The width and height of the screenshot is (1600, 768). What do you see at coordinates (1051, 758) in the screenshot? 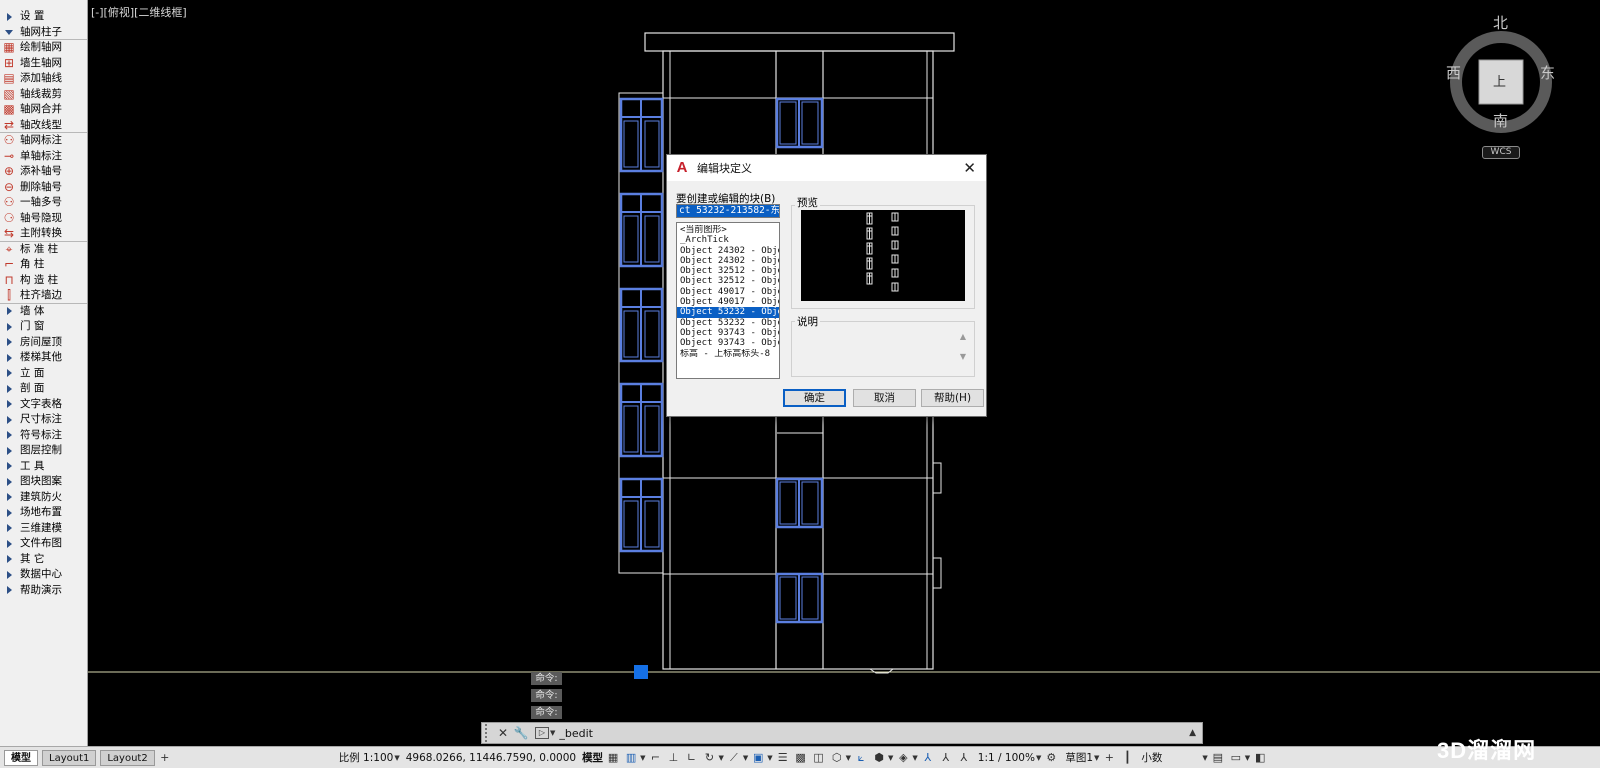
I see `gear-icon: ⚙` at bounding box center [1051, 758].